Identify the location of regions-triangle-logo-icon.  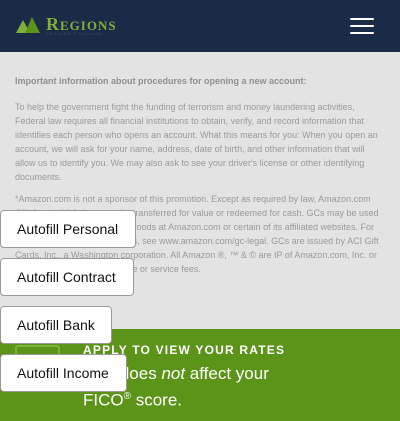
(28, 24).